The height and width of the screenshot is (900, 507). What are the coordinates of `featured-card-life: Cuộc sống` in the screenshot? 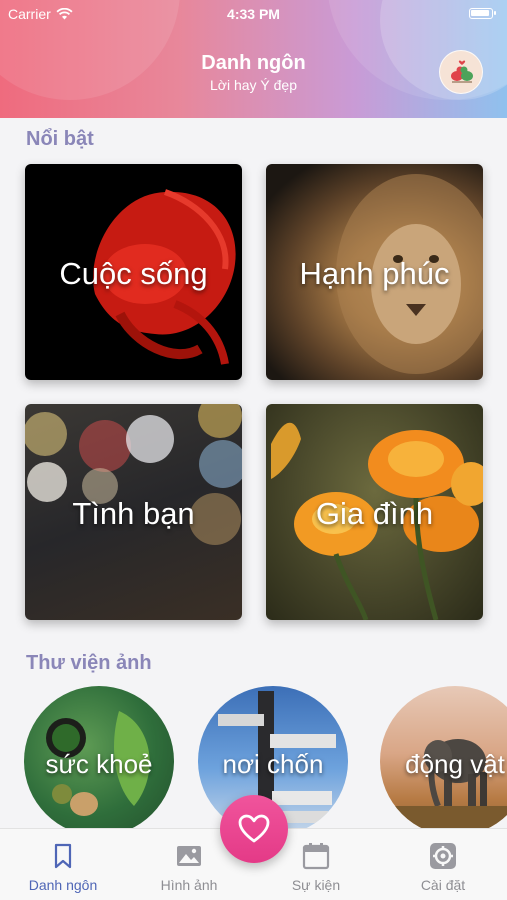 It's located at (133, 272).